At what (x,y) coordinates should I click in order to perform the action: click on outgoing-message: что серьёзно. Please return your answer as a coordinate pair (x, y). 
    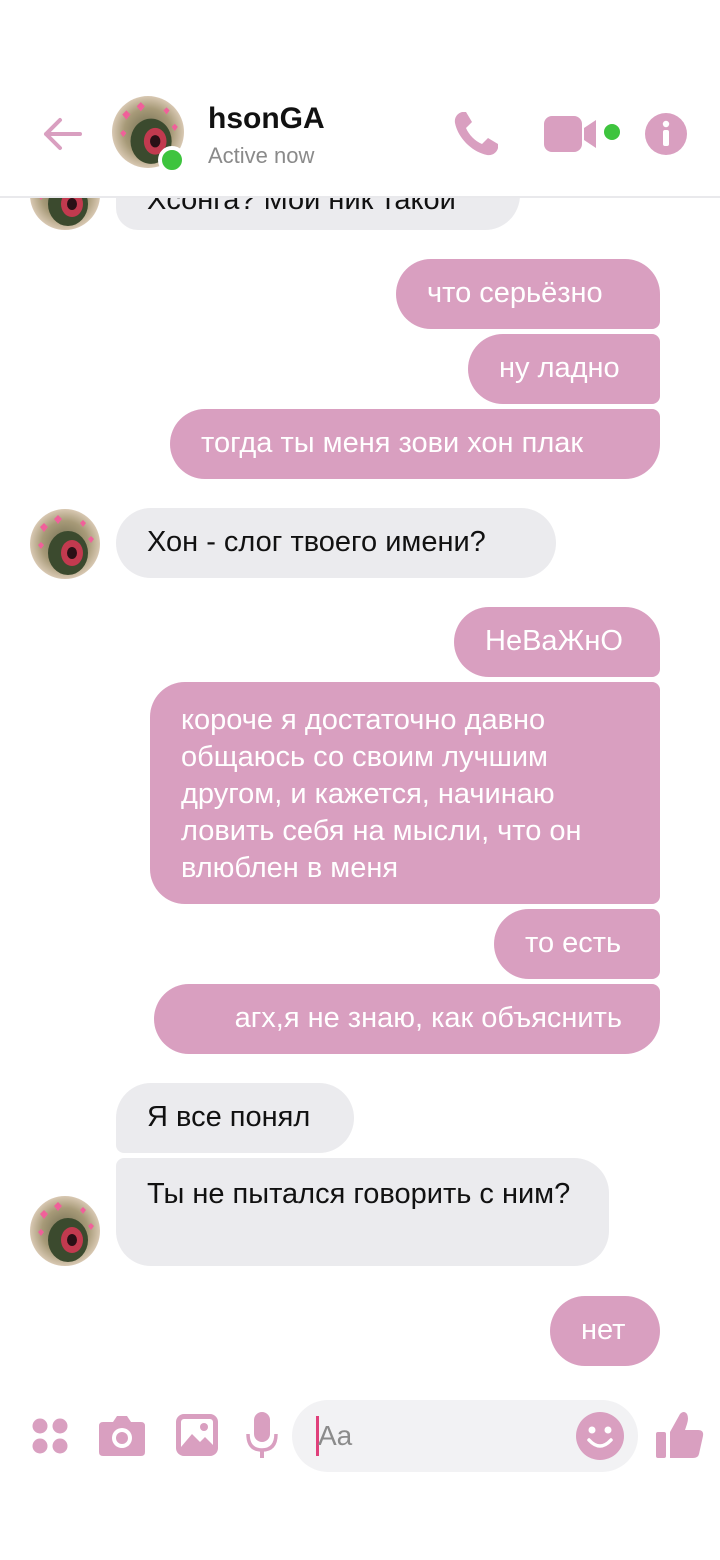
    Looking at the image, I should click on (528, 294).